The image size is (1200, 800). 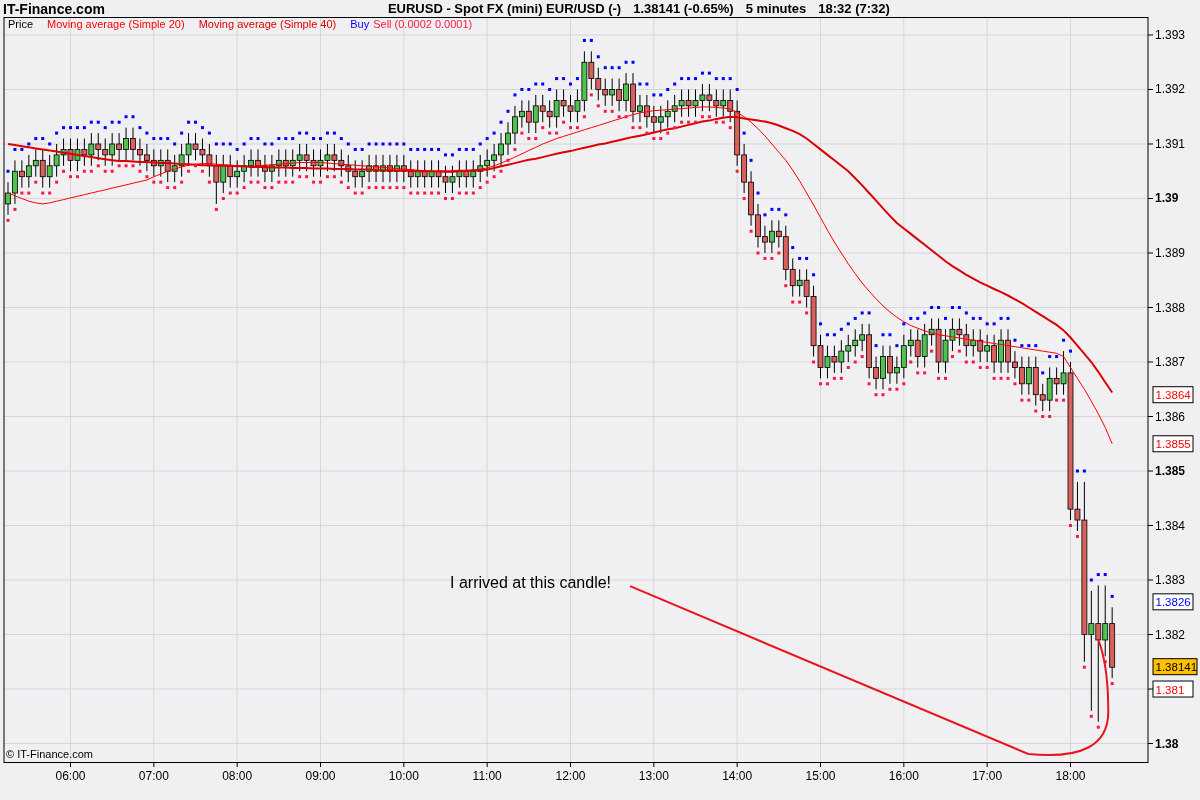 I want to click on y-axis-label: 1.384, so click(x=1170, y=525).